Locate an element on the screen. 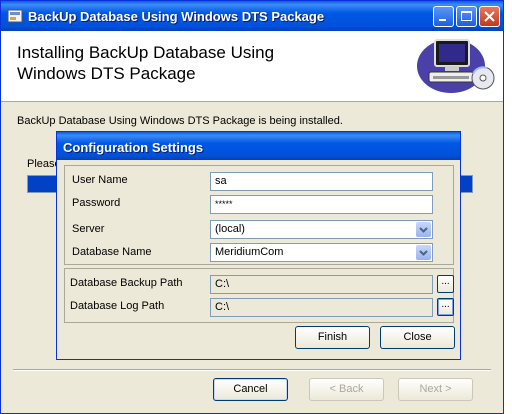 Image resolution: width=512 pixels, height=414 pixels. database-name-select: MeridiumCom is located at coordinates (321, 252).